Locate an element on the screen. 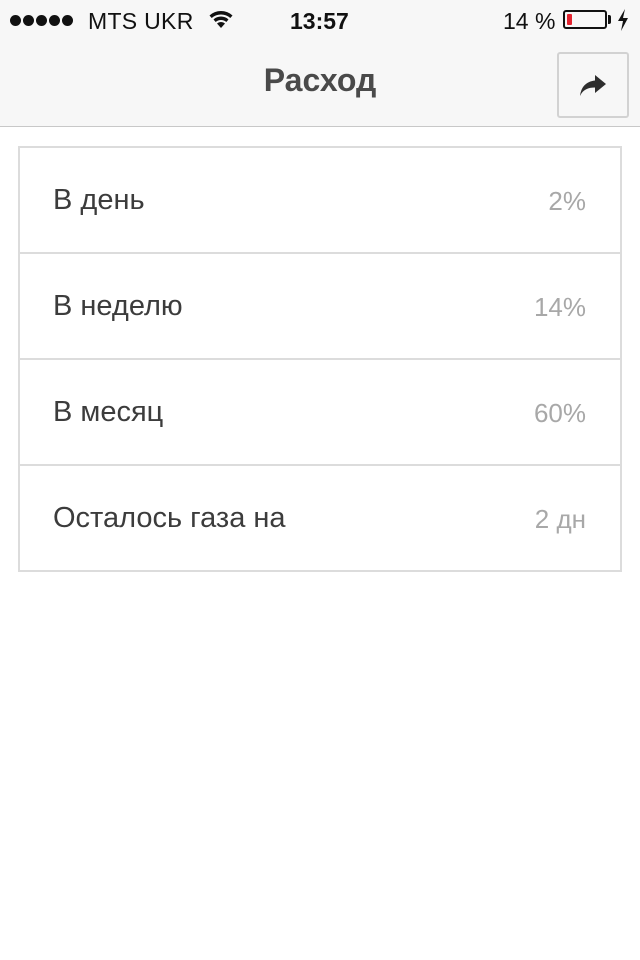  row-label: В неделю is located at coordinates (118, 306).